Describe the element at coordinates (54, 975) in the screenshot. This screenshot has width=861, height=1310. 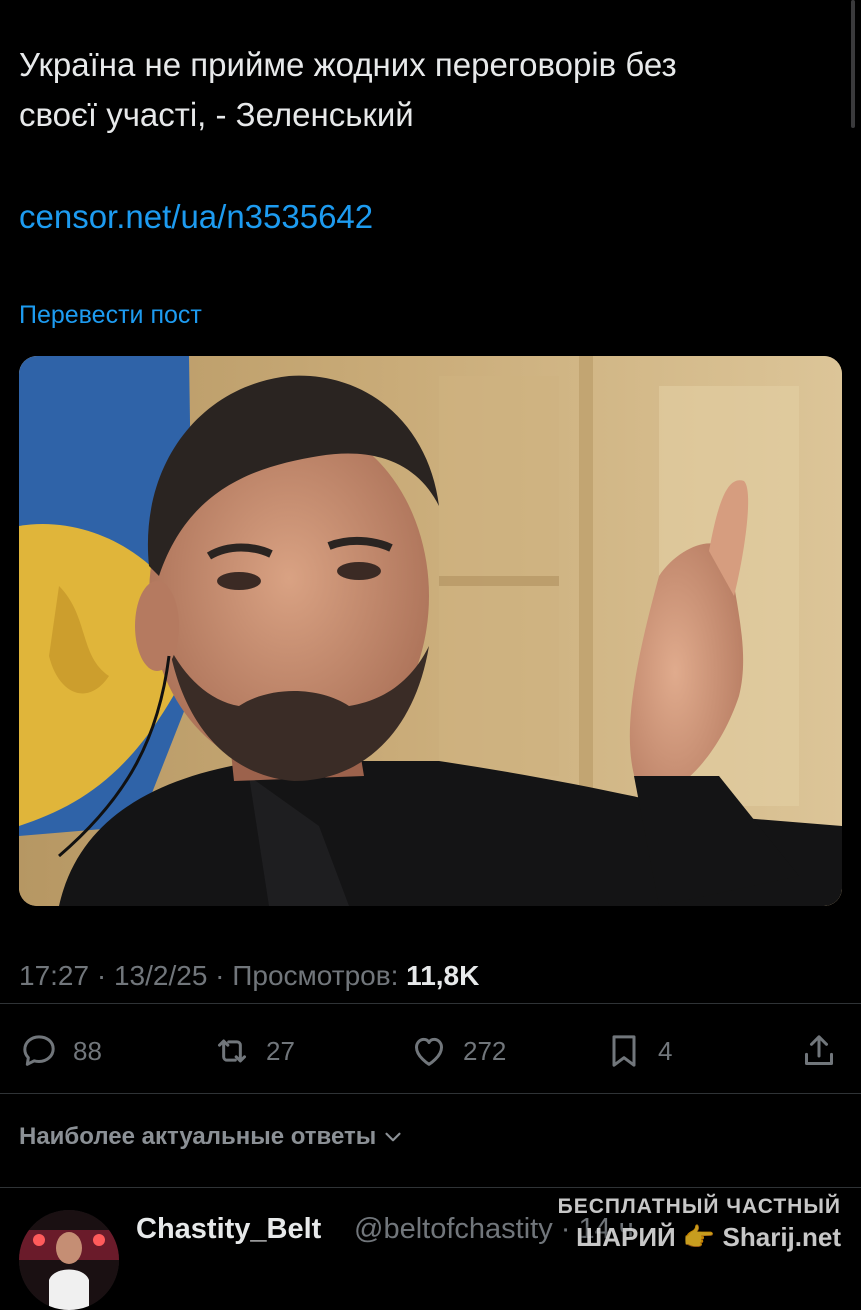
I see `post-time: 17:27` at that location.